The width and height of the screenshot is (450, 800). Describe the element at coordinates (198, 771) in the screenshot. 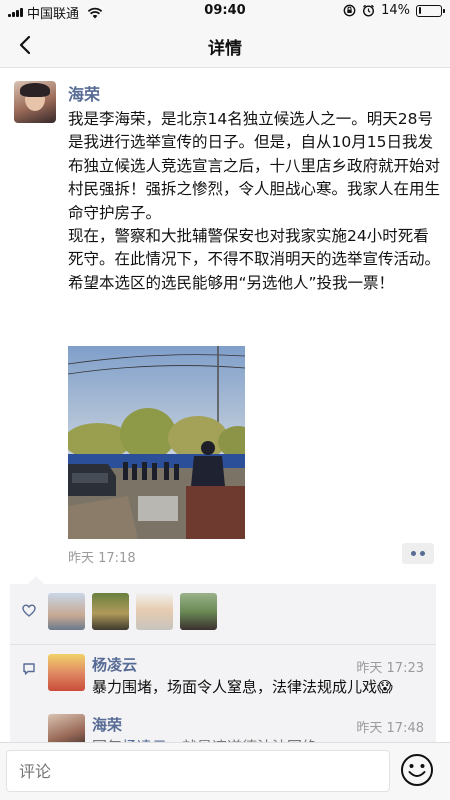

I see `comment-input` at that location.